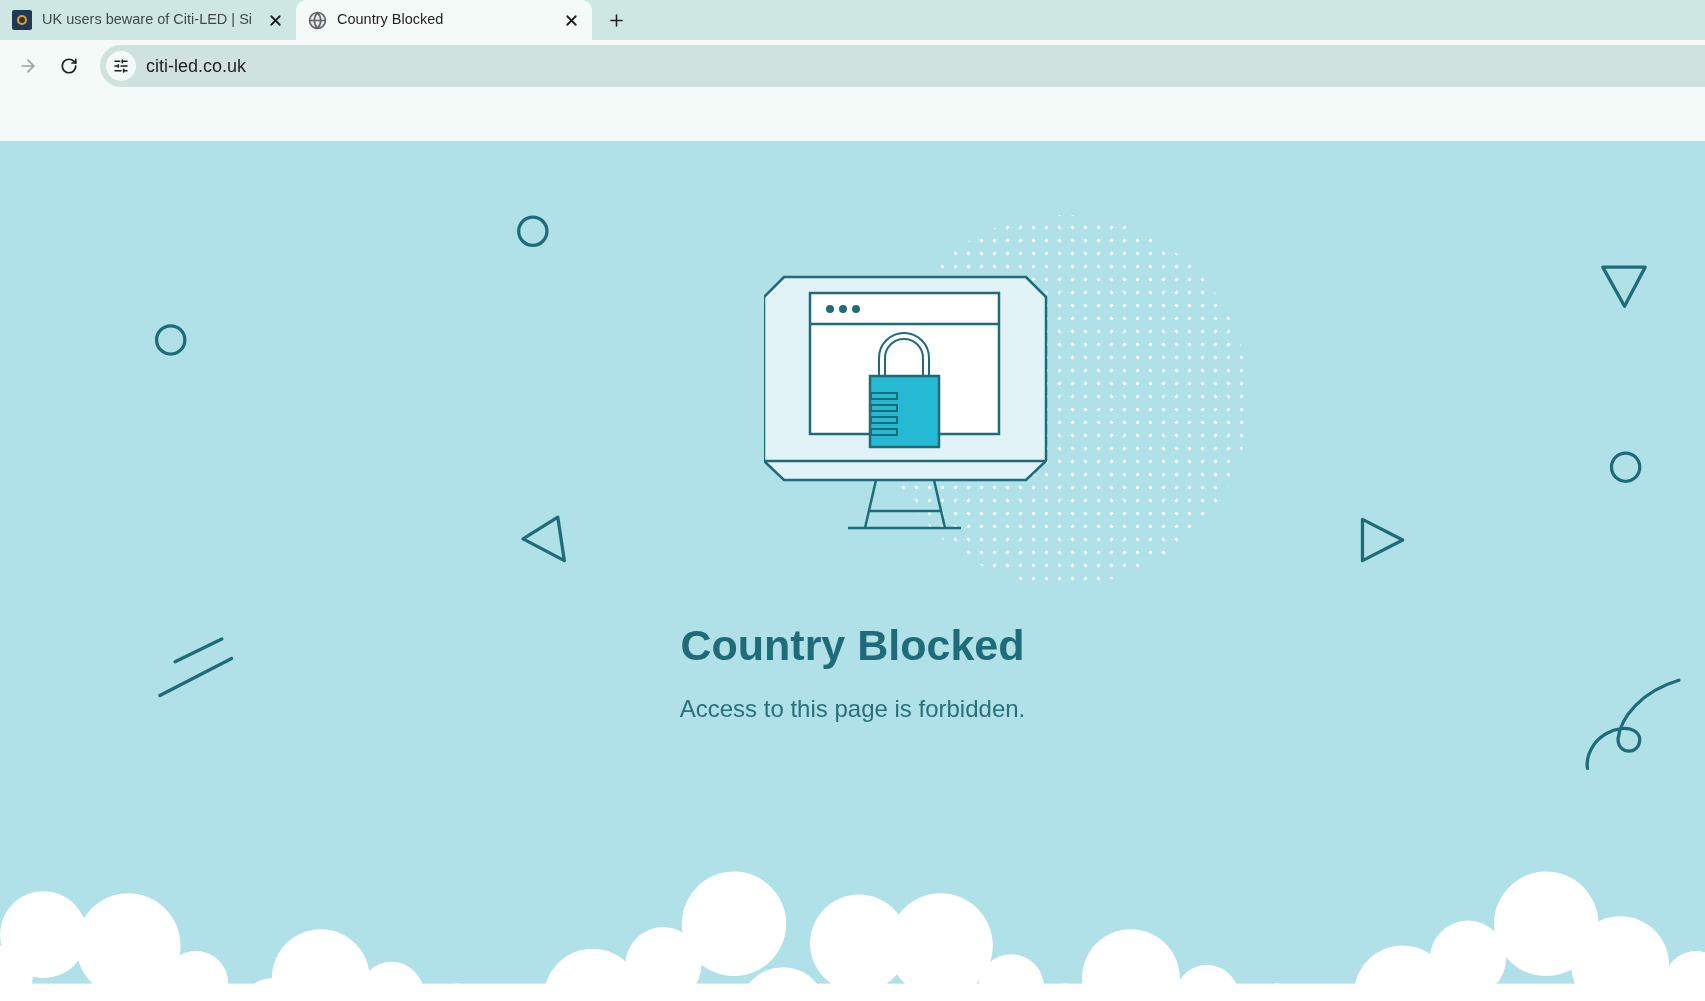  What do you see at coordinates (317, 20) in the screenshot?
I see `globe-icon` at bounding box center [317, 20].